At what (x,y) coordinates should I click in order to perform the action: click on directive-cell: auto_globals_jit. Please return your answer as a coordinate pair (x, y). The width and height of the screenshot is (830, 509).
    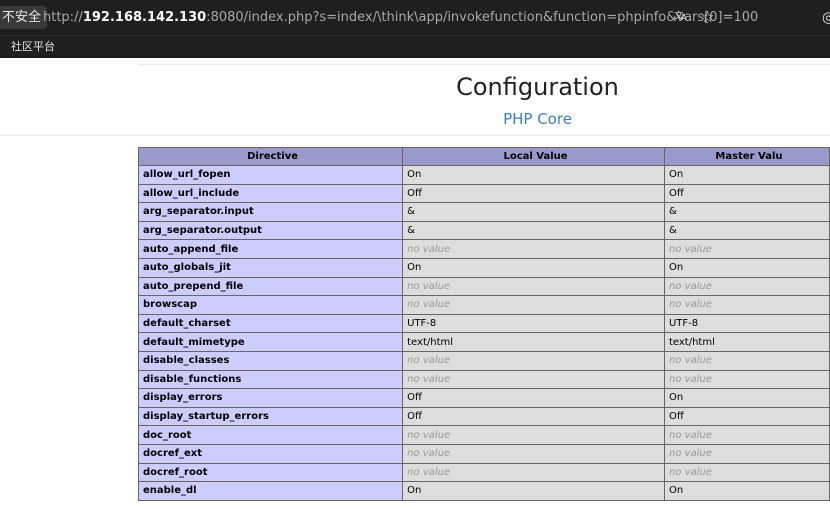
    Looking at the image, I should click on (270, 267).